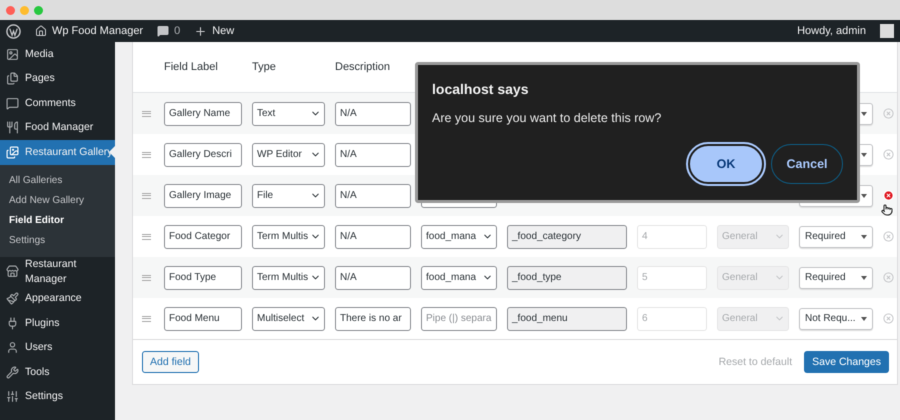  Describe the element at coordinates (203, 154) in the screenshot. I see `label-input: Gallery Descri` at that location.